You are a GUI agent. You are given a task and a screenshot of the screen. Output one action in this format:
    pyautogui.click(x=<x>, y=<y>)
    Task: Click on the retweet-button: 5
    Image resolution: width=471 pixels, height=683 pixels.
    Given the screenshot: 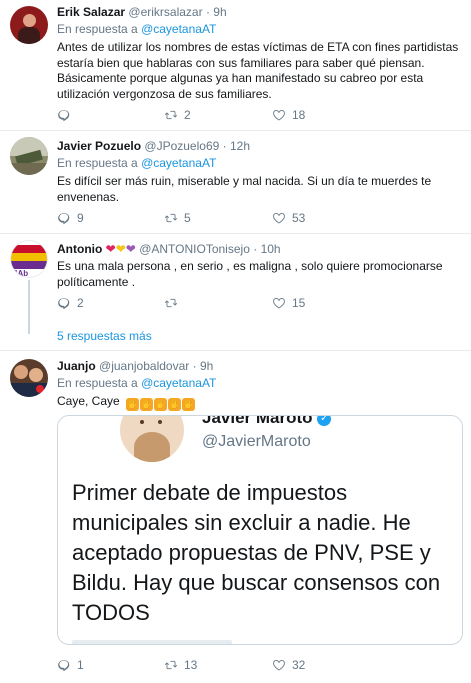 What is the action you would take?
    pyautogui.click(x=177, y=218)
    